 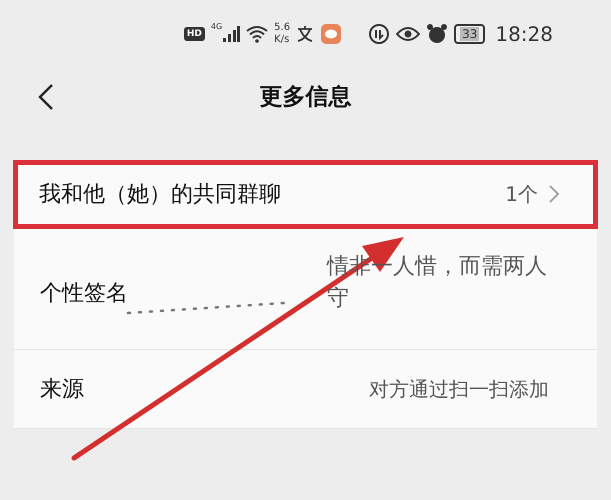 What do you see at coordinates (282, 28) in the screenshot?
I see `speed-value: 5.6` at bounding box center [282, 28].